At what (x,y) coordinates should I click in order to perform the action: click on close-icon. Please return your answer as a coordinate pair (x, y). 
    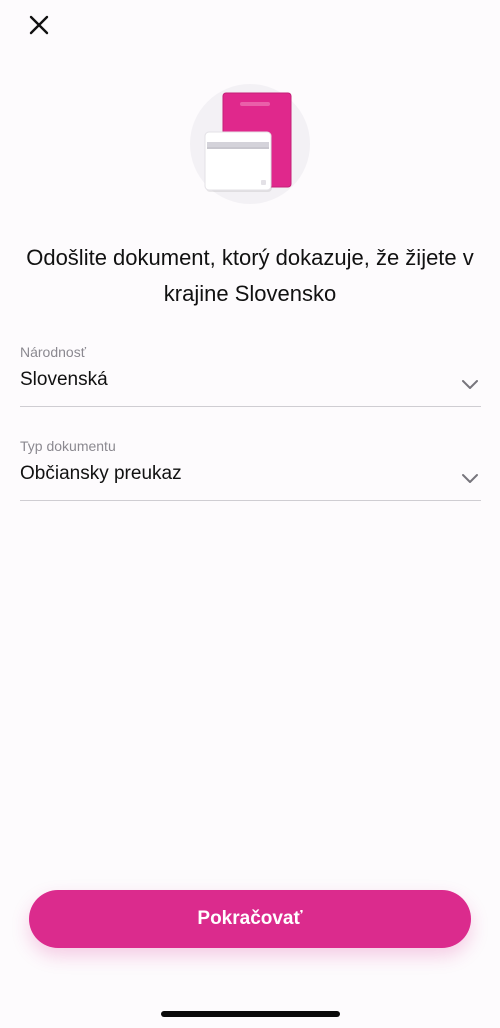
    Looking at the image, I should click on (39, 25).